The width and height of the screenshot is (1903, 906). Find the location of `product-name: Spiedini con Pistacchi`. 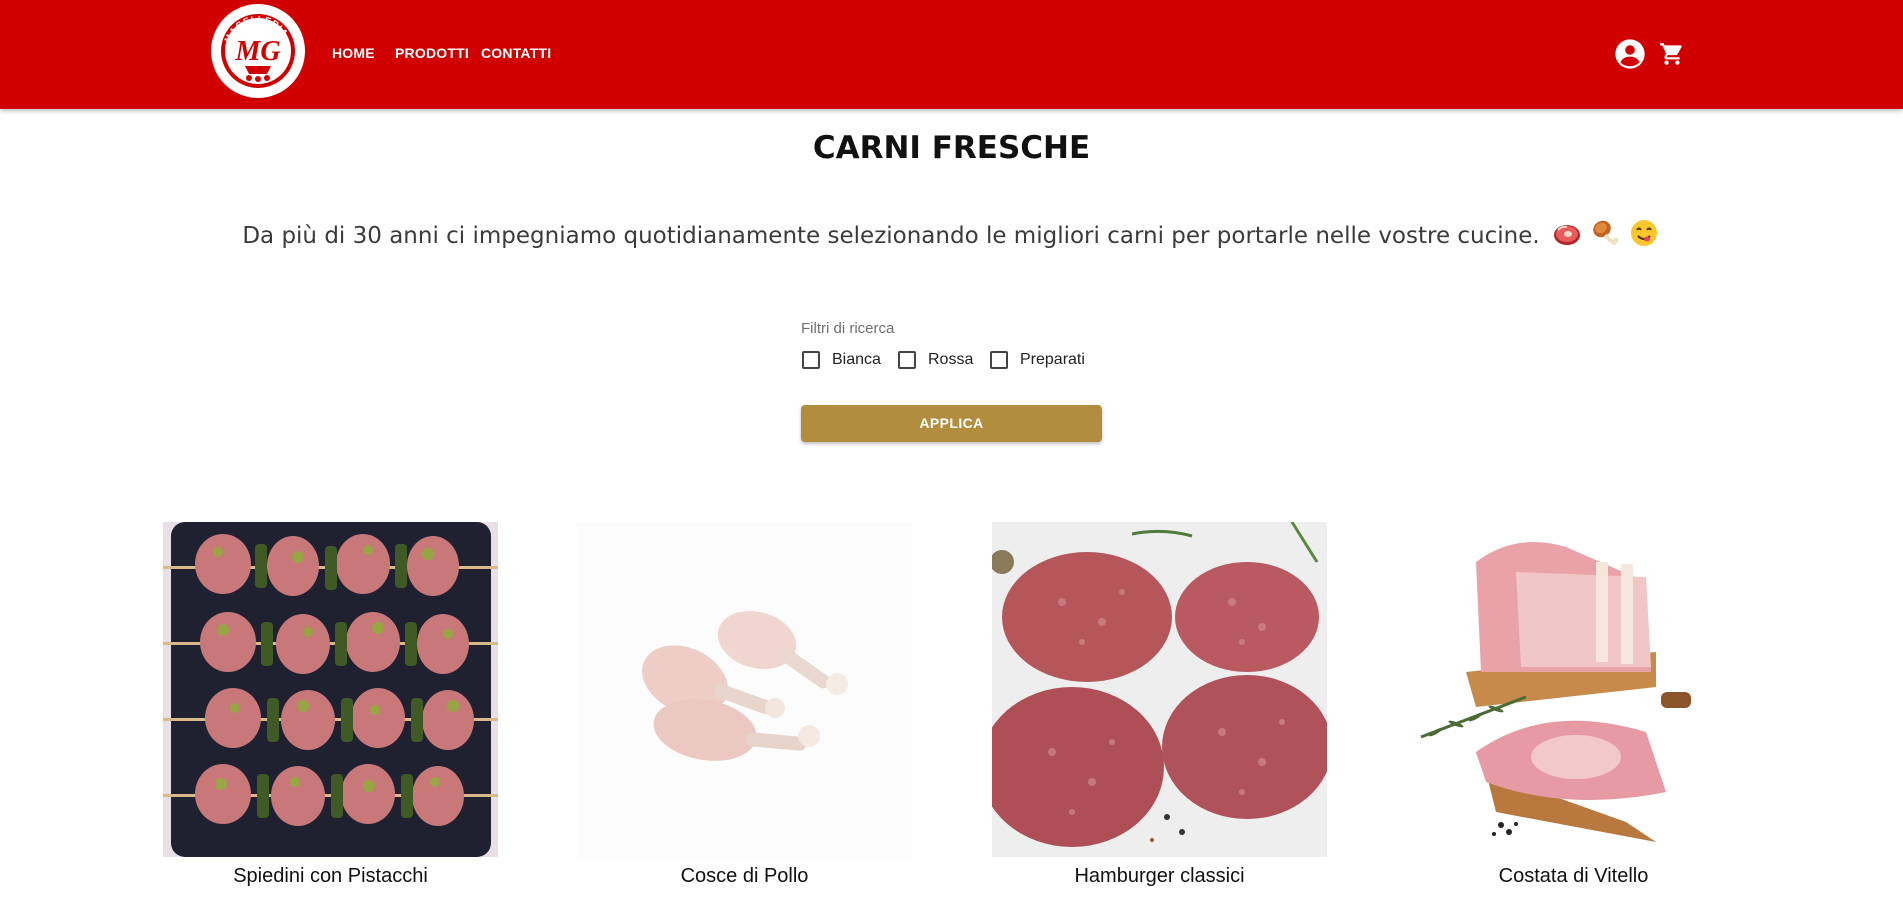

product-name: Spiedini con Pistacchi is located at coordinates (330, 876).